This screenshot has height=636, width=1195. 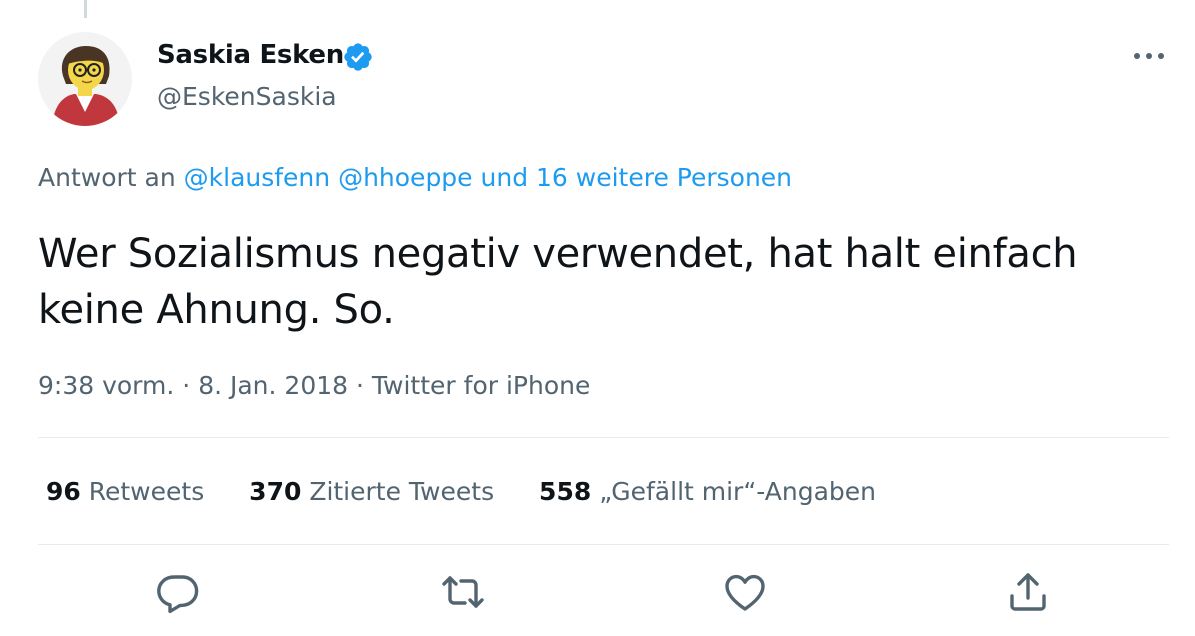 I want to click on retweets-count: 96, so click(x=63, y=491).